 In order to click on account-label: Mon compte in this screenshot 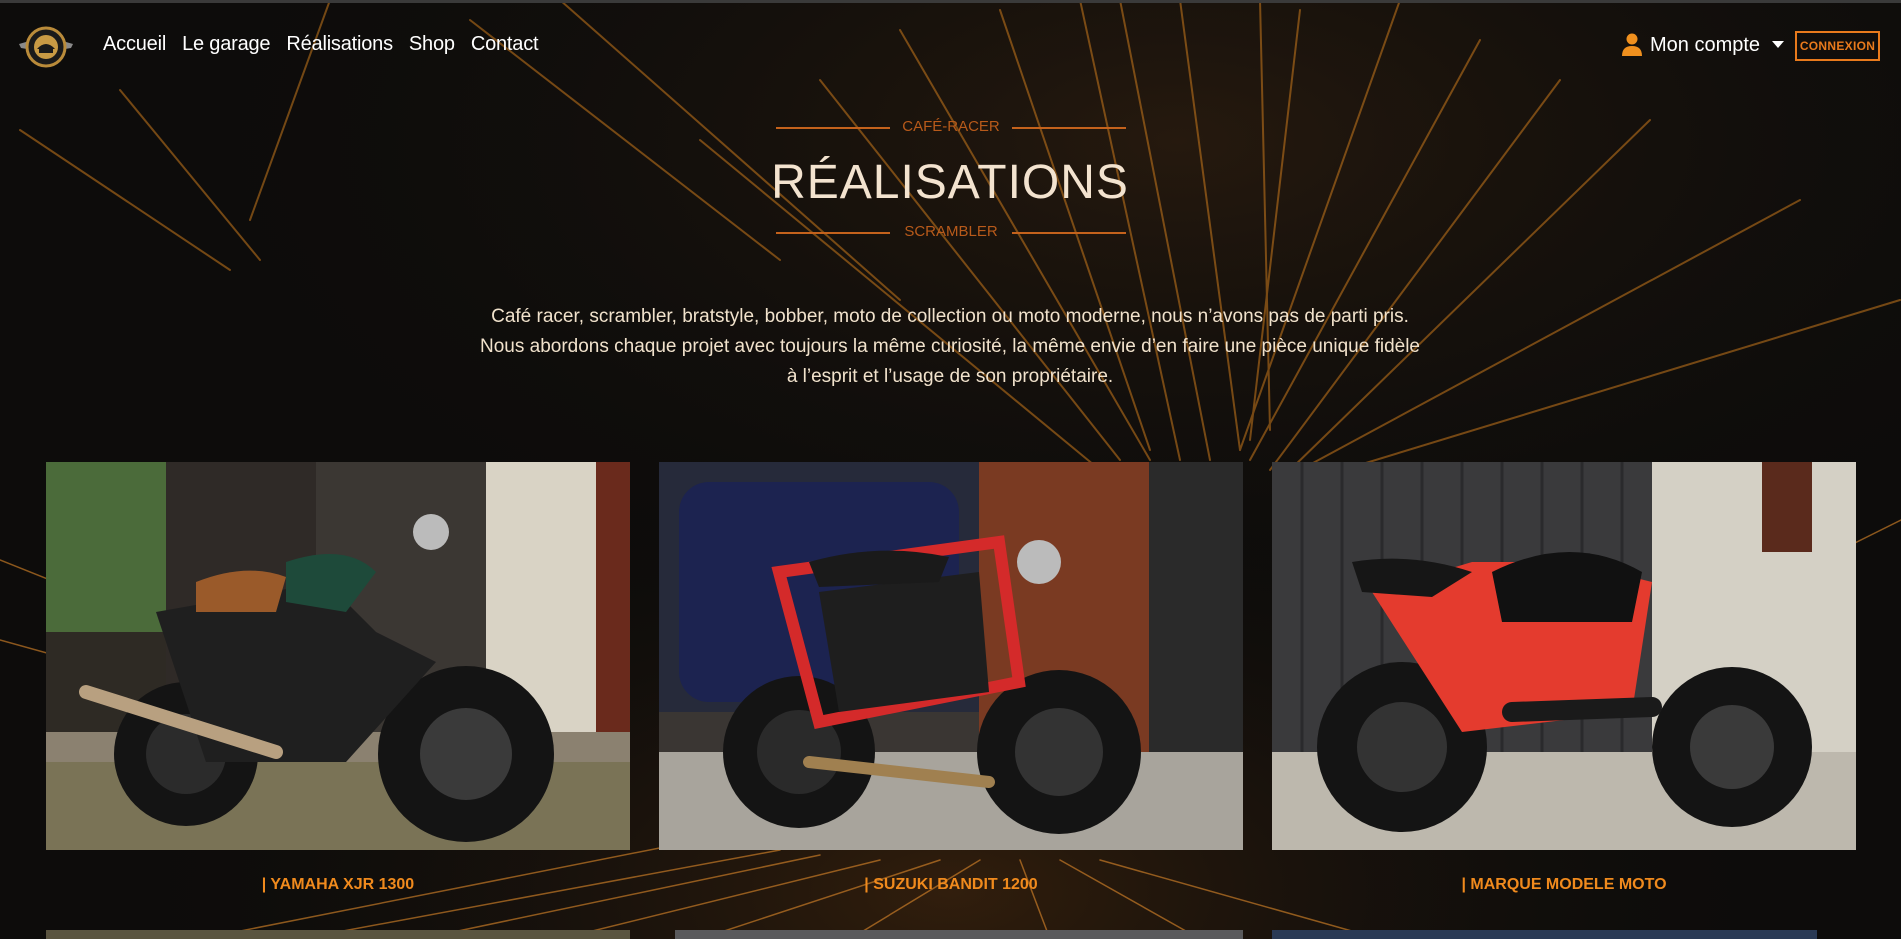, I will do `click(1705, 44)`.